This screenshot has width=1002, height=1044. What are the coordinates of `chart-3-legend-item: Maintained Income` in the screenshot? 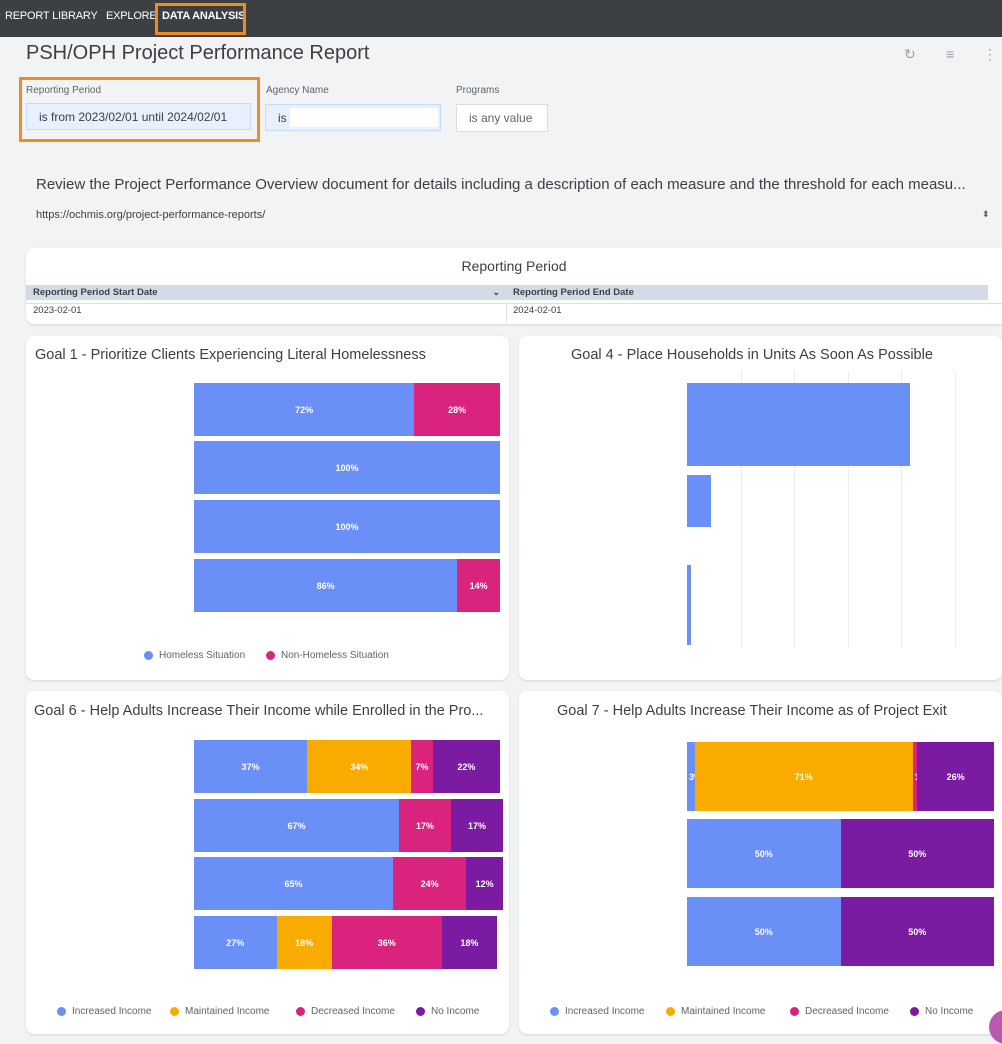 It's located at (716, 1011).